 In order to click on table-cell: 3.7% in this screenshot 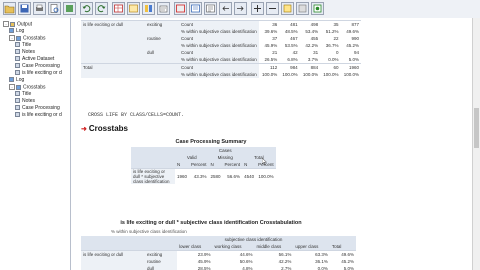, I will do `click(313, 59)`.